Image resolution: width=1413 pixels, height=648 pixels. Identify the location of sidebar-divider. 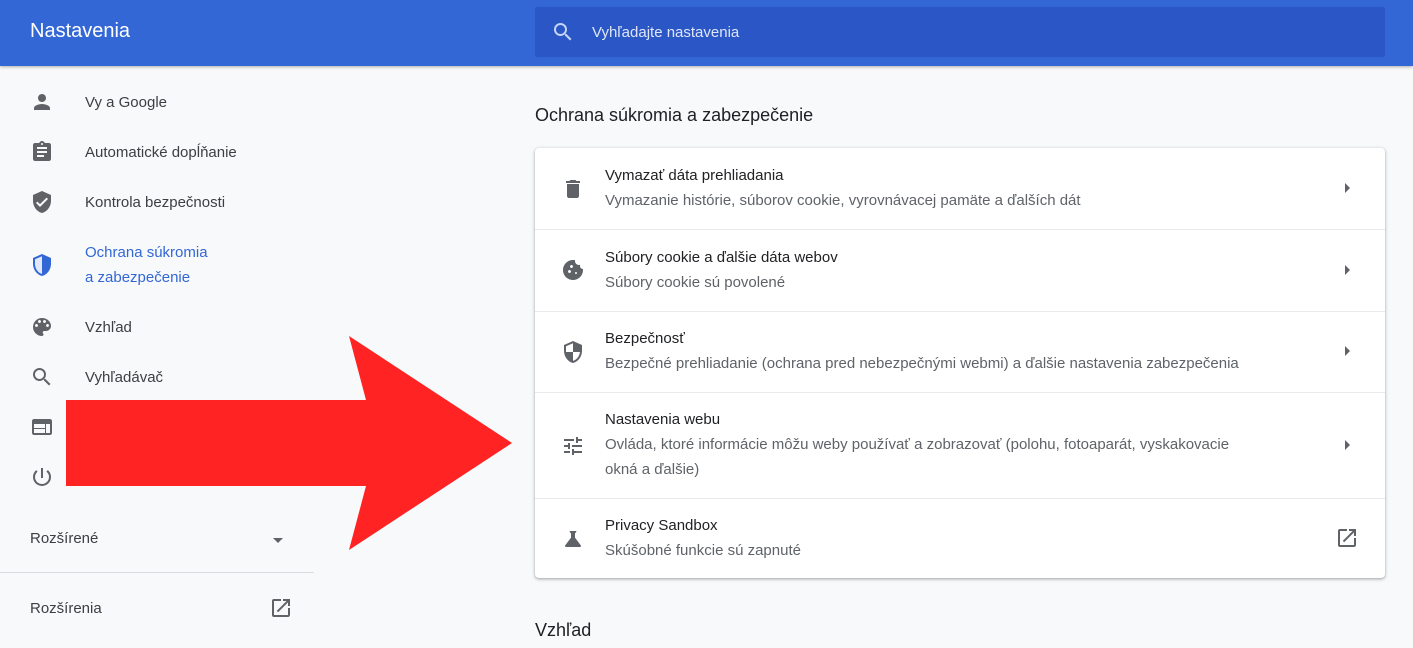
(157, 572).